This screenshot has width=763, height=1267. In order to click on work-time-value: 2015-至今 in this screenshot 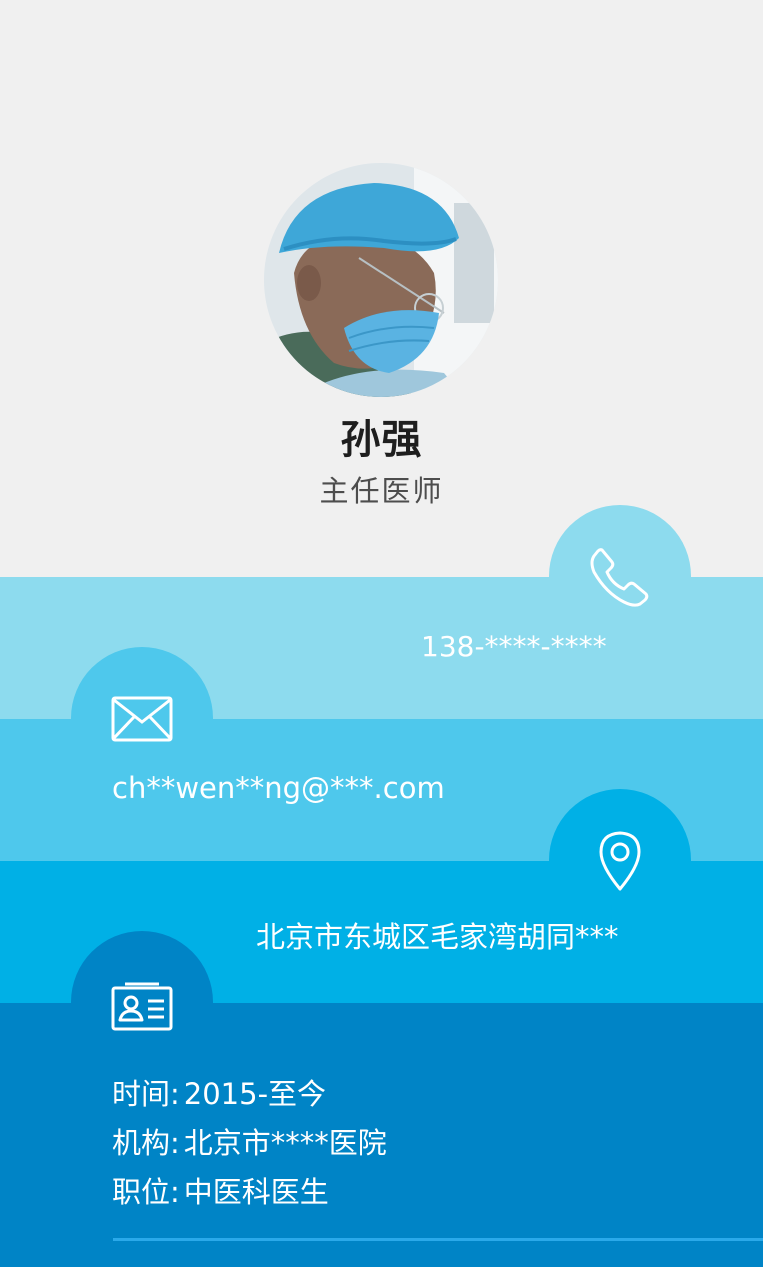, I will do `click(255, 1094)`.